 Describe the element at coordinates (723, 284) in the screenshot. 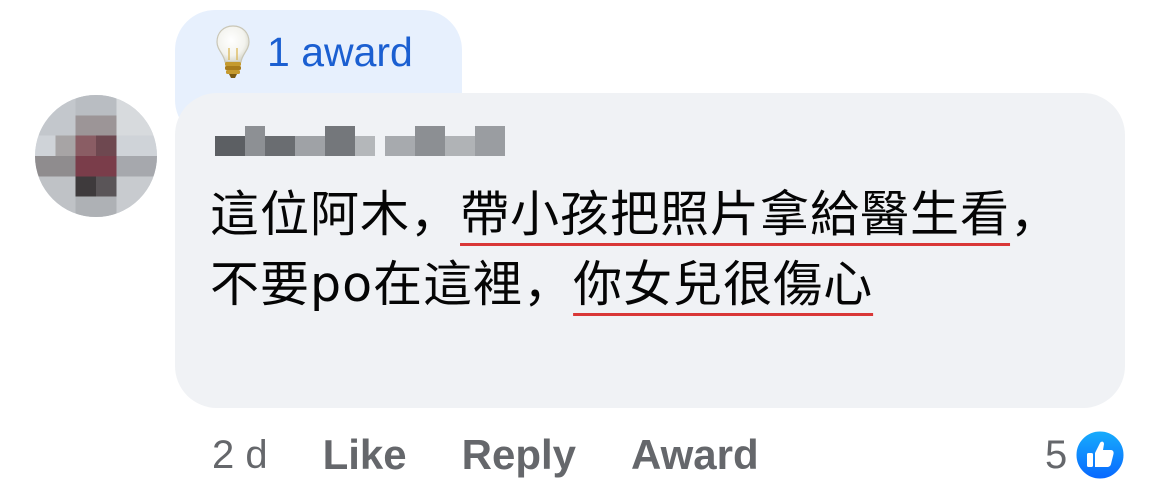

I see `highlighted-text-segment: 你女兒很傷心` at that location.